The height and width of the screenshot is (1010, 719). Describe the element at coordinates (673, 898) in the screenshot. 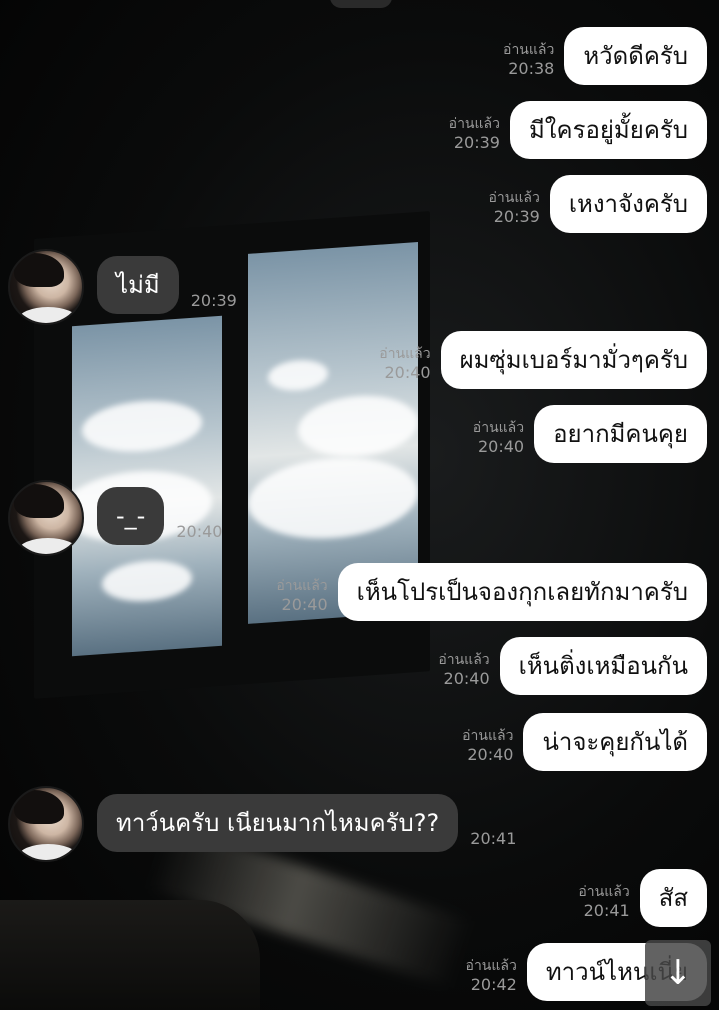

I see `message-bubble: สัส` at that location.